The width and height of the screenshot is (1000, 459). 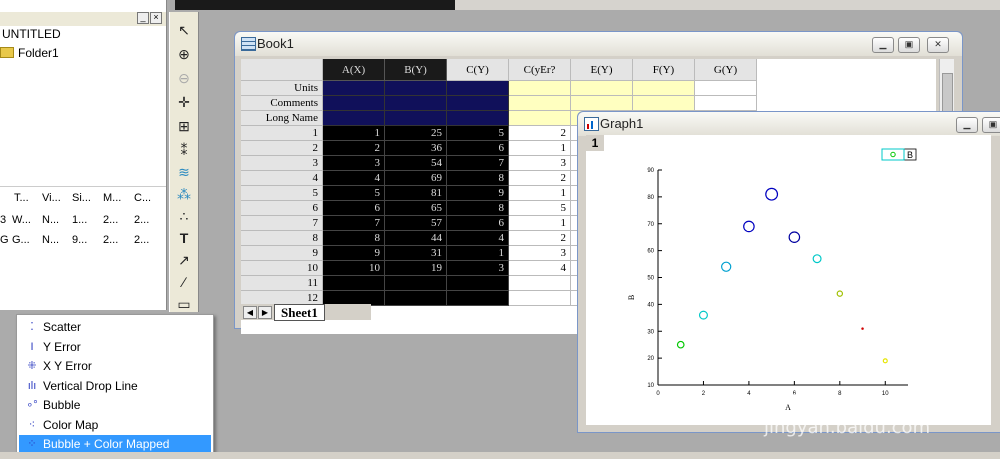 What do you see at coordinates (416, 253) in the screenshot?
I see `table-cell: 31` at bounding box center [416, 253].